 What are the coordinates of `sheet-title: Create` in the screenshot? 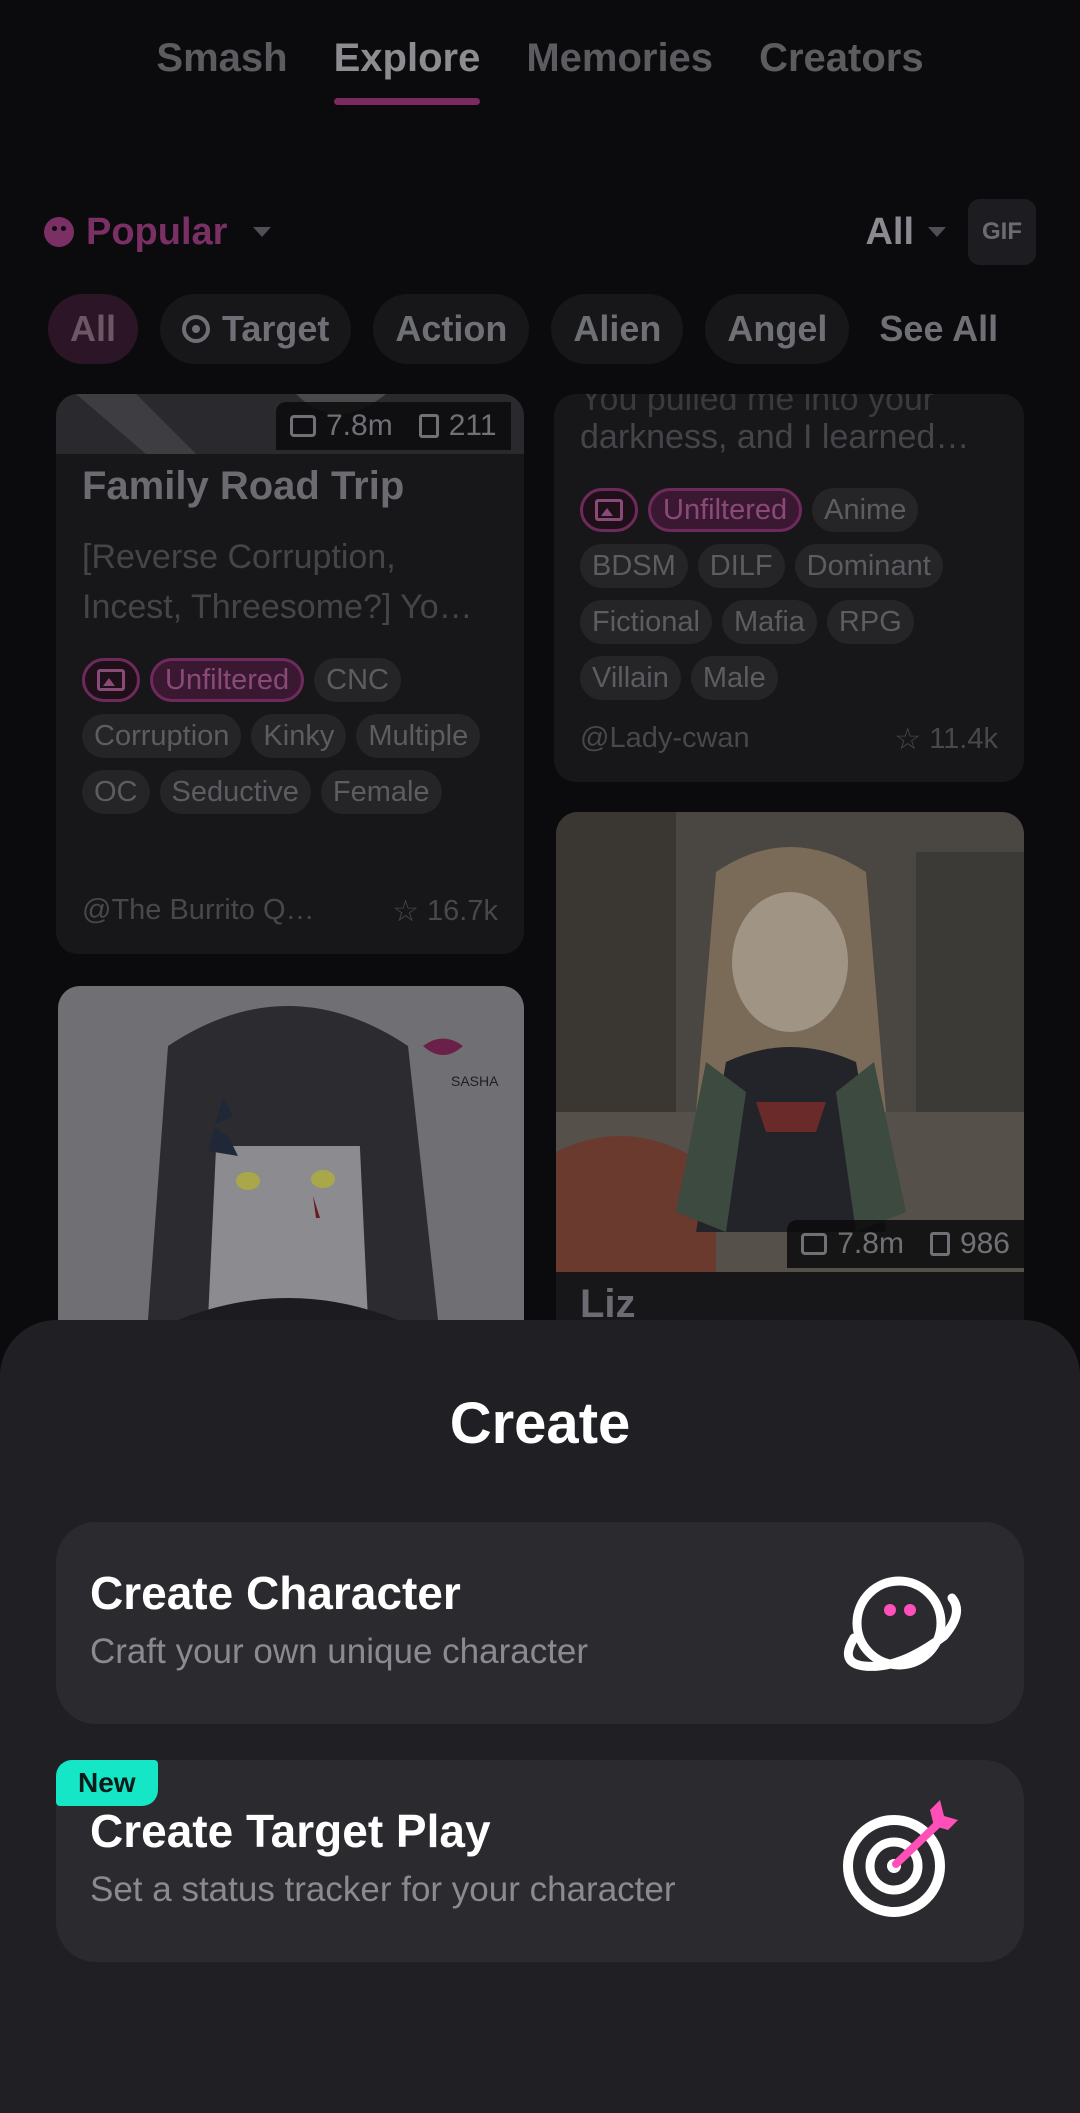 It's located at (540, 1423).